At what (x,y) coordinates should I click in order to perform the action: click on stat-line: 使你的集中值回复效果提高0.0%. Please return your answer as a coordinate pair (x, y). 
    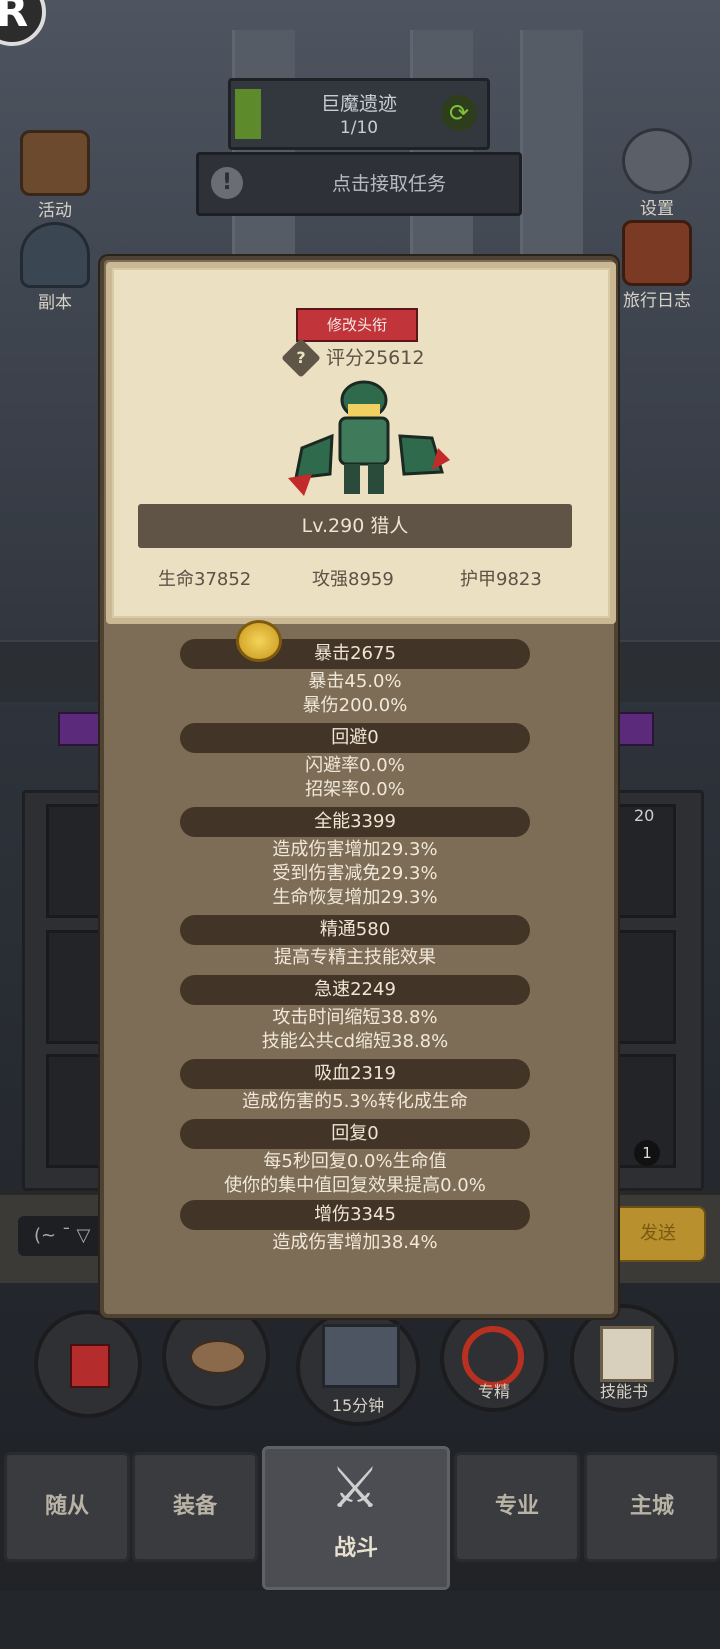
    Looking at the image, I should click on (355, 1185).